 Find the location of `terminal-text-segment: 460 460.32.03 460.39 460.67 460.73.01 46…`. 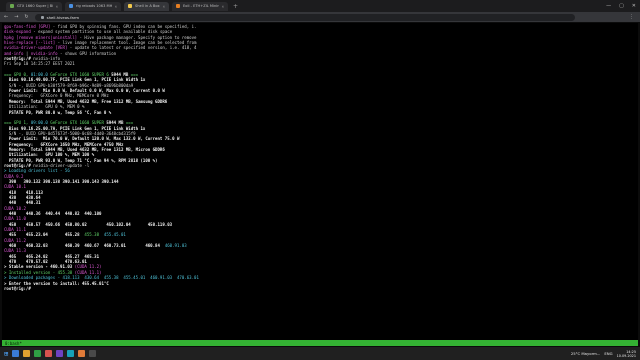

terminal-text-segment: 460 460.32.03 460.39 460.67 460.73.01 46… is located at coordinates (84, 246).